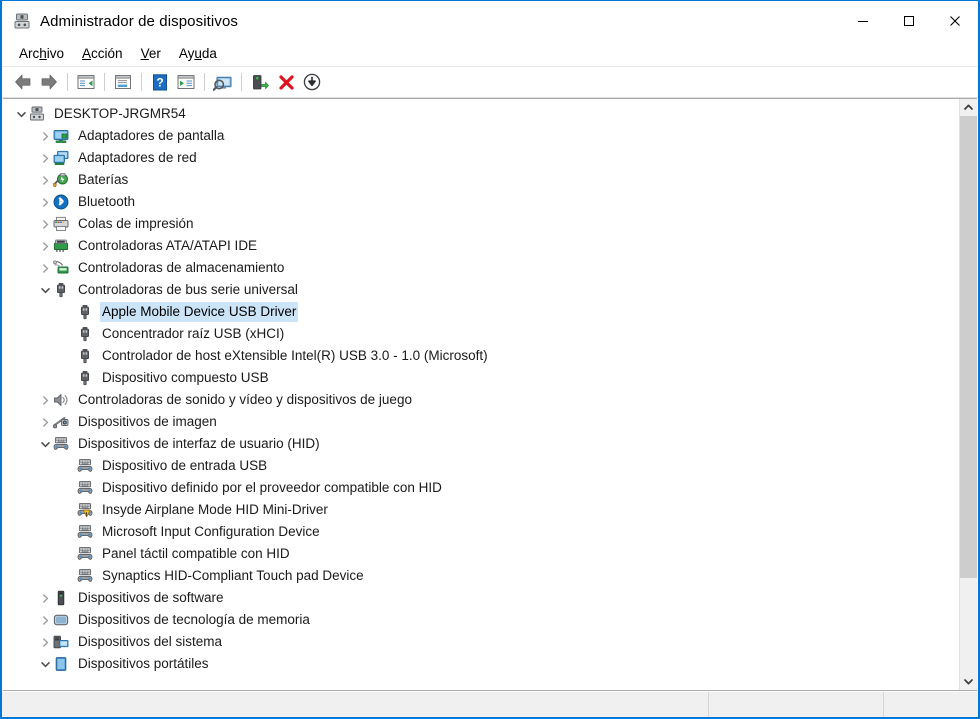  I want to click on maximize-button, so click(909, 21).